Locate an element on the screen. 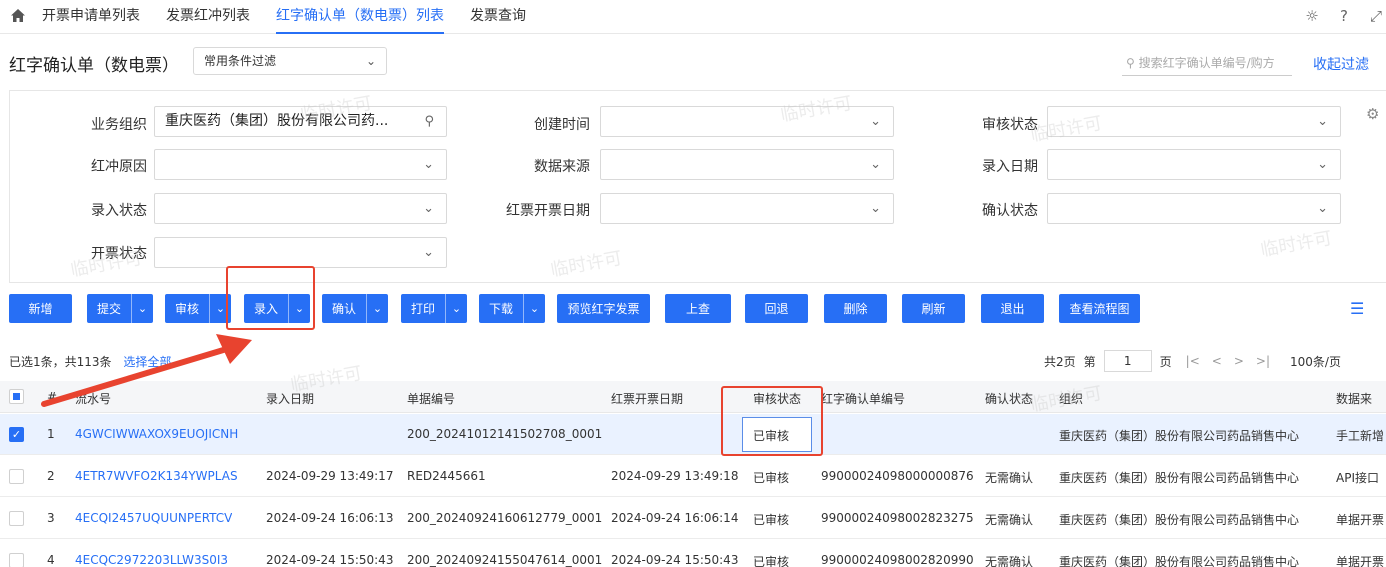 This screenshot has height=567, width=1386. serial-link: 4ECQC2972203LLW3S0I3 is located at coordinates (151, 560).